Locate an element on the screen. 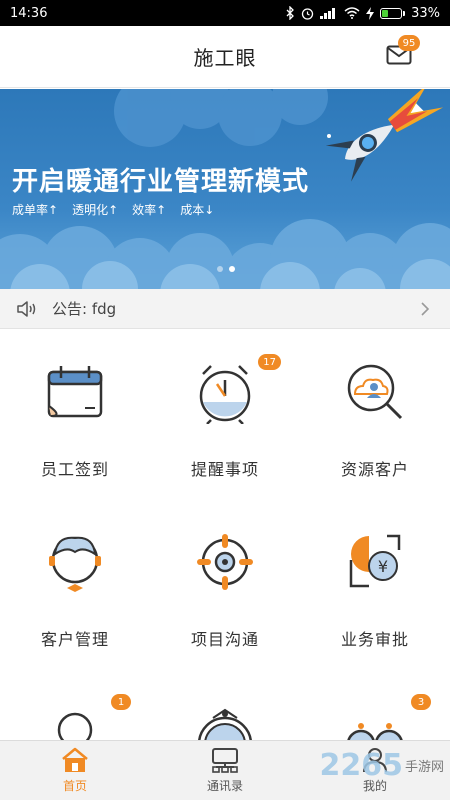 The height and width of the screenshot is (800, 450). person-icon is located at coordinates (75, 726).